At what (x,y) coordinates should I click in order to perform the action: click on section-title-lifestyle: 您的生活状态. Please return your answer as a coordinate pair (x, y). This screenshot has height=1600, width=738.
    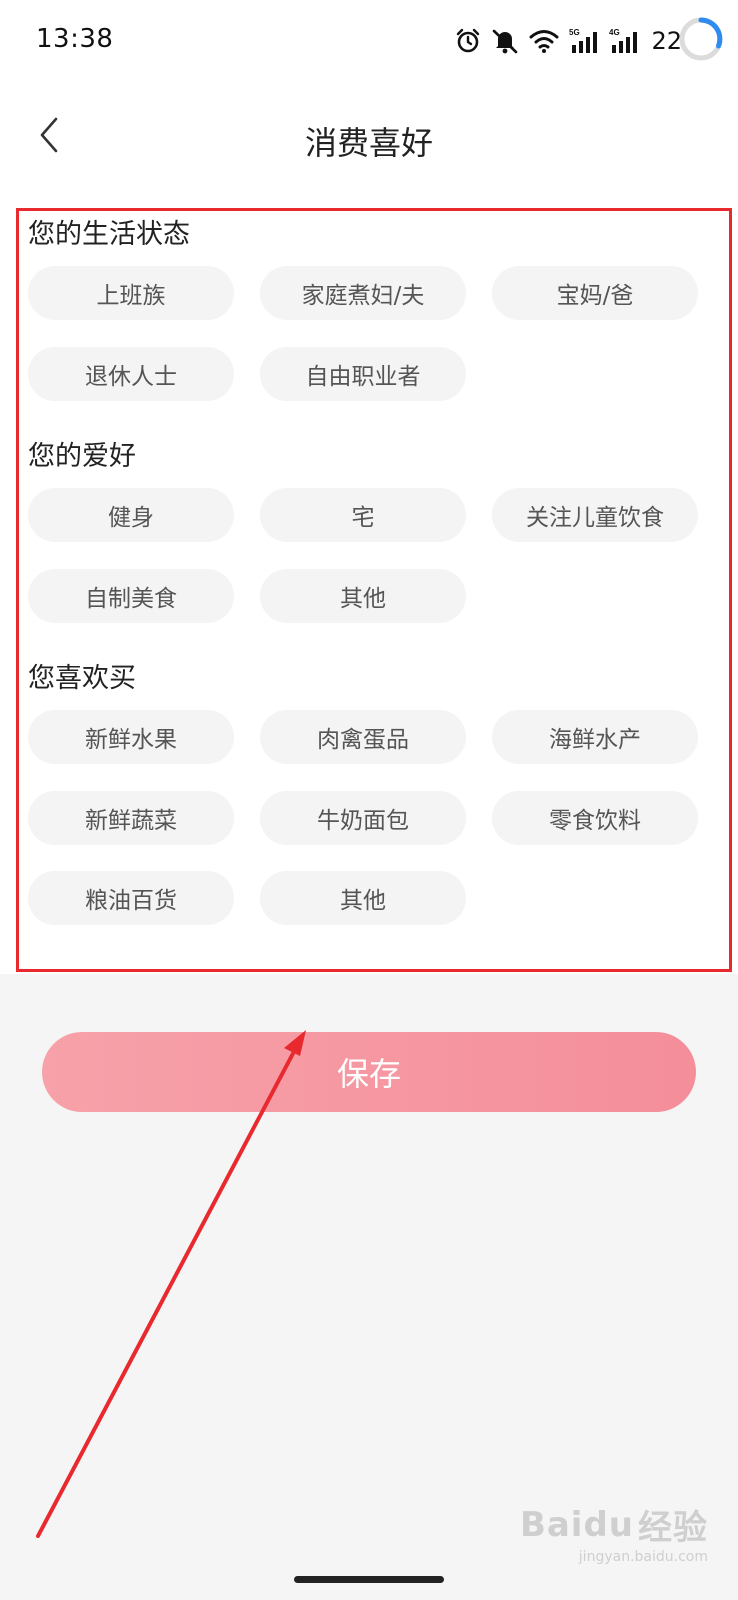
    Looking at the image, I should click on (109, 234).